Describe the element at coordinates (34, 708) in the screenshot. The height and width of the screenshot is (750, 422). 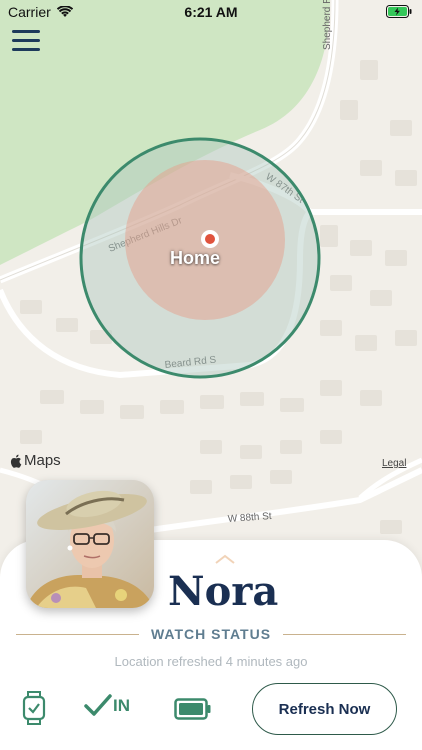
I see `smartwatch-check-icon` at that location.